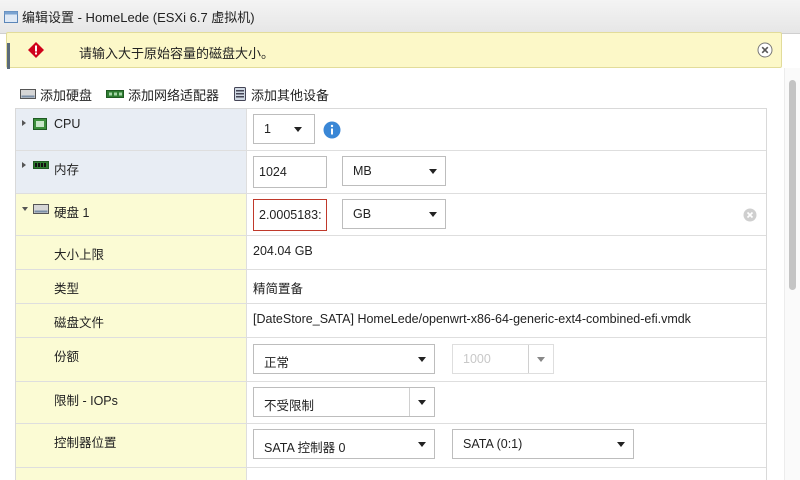 The image size is (800, 480). I want to click on remove-device-icon, so click(750, 215).